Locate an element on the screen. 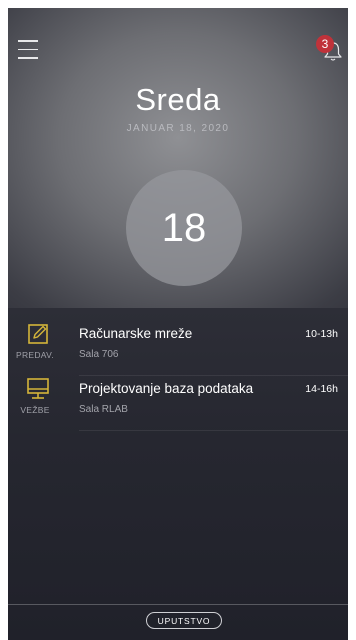  hamburger-icon is located at coordinates (29, 49).